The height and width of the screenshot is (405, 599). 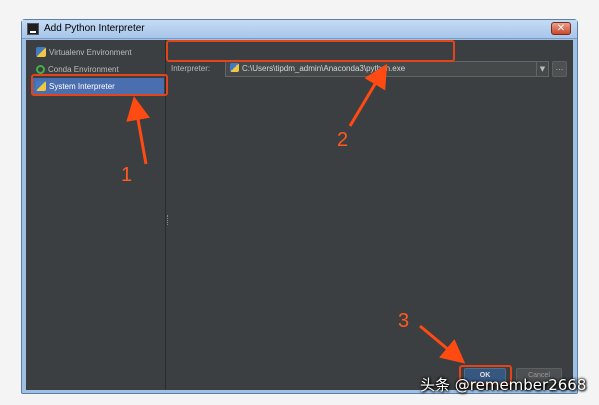 I want to click on step-number-2: 2, so click(x=343, y=140).